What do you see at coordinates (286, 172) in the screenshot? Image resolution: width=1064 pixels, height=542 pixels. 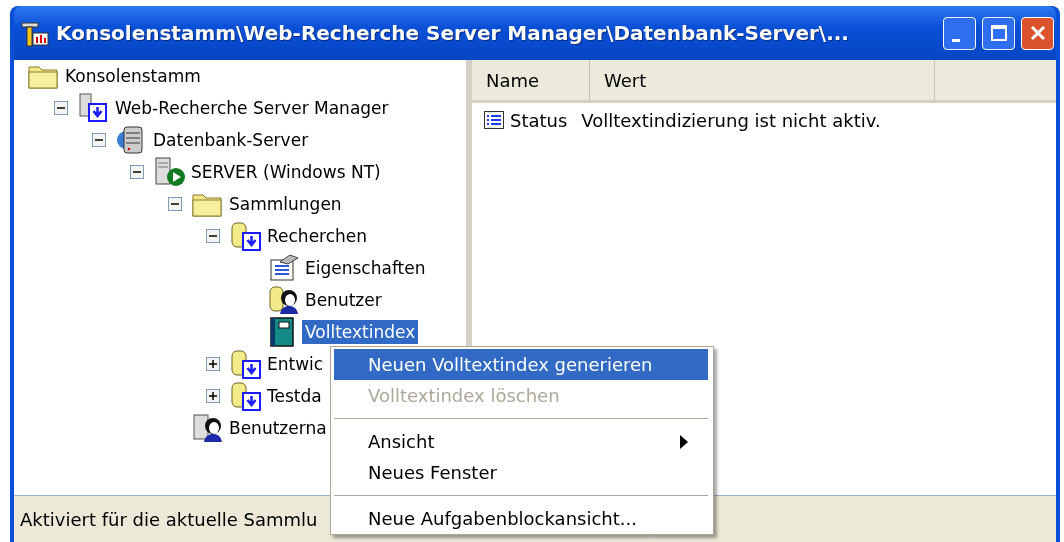 I see `tree-item: SERVER (Windows NT)` at bounding box center [286, 172].